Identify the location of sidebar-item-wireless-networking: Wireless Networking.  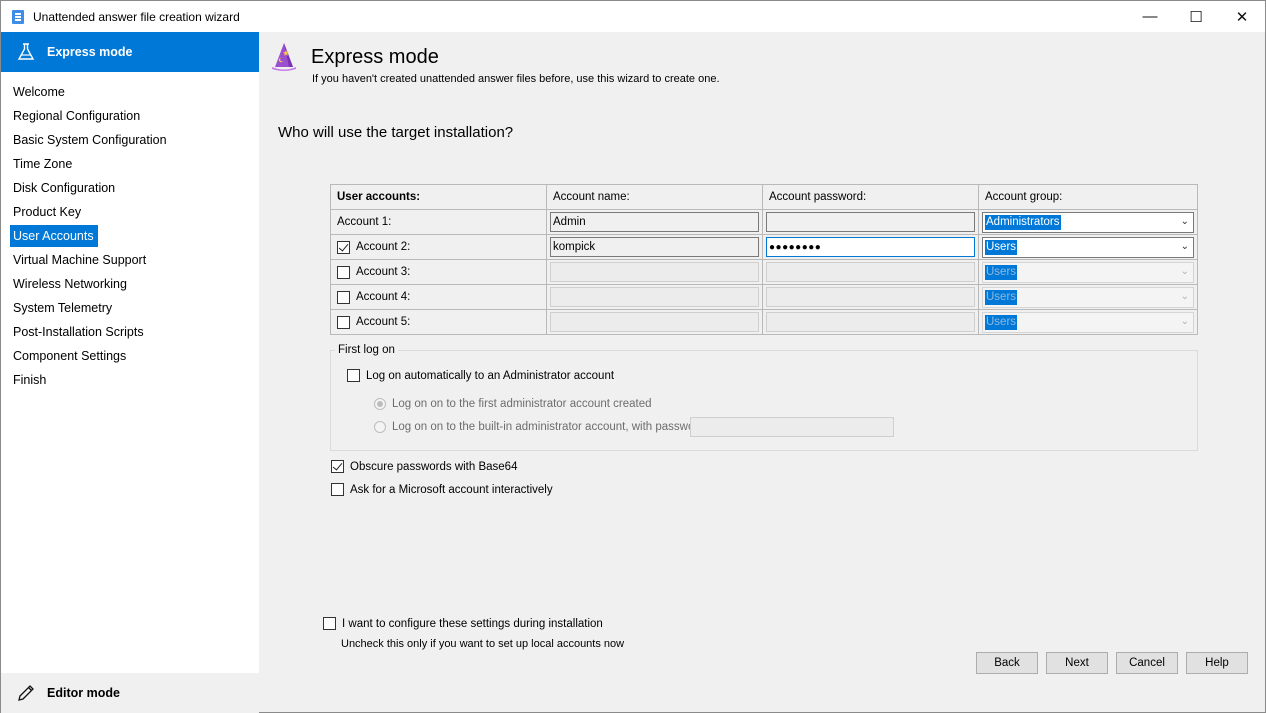
(130, 284).